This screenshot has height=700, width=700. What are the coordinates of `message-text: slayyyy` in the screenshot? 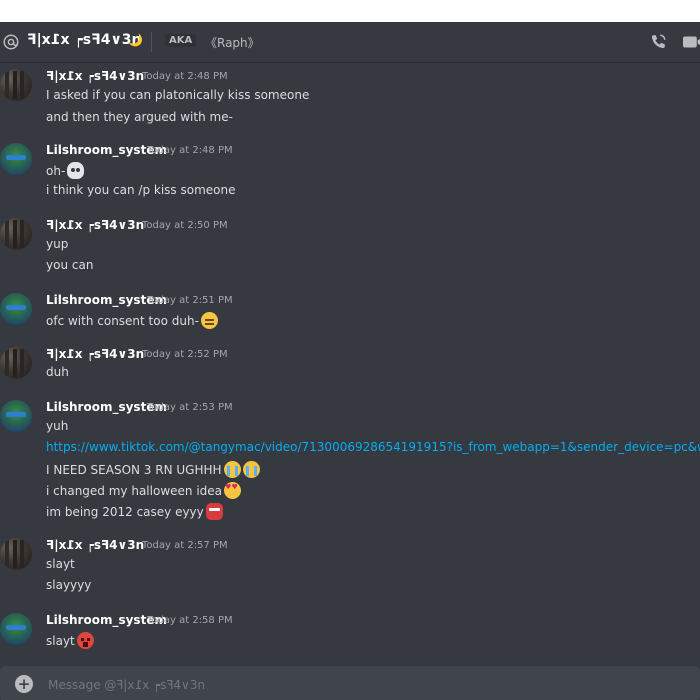 It's located at (69, 585).